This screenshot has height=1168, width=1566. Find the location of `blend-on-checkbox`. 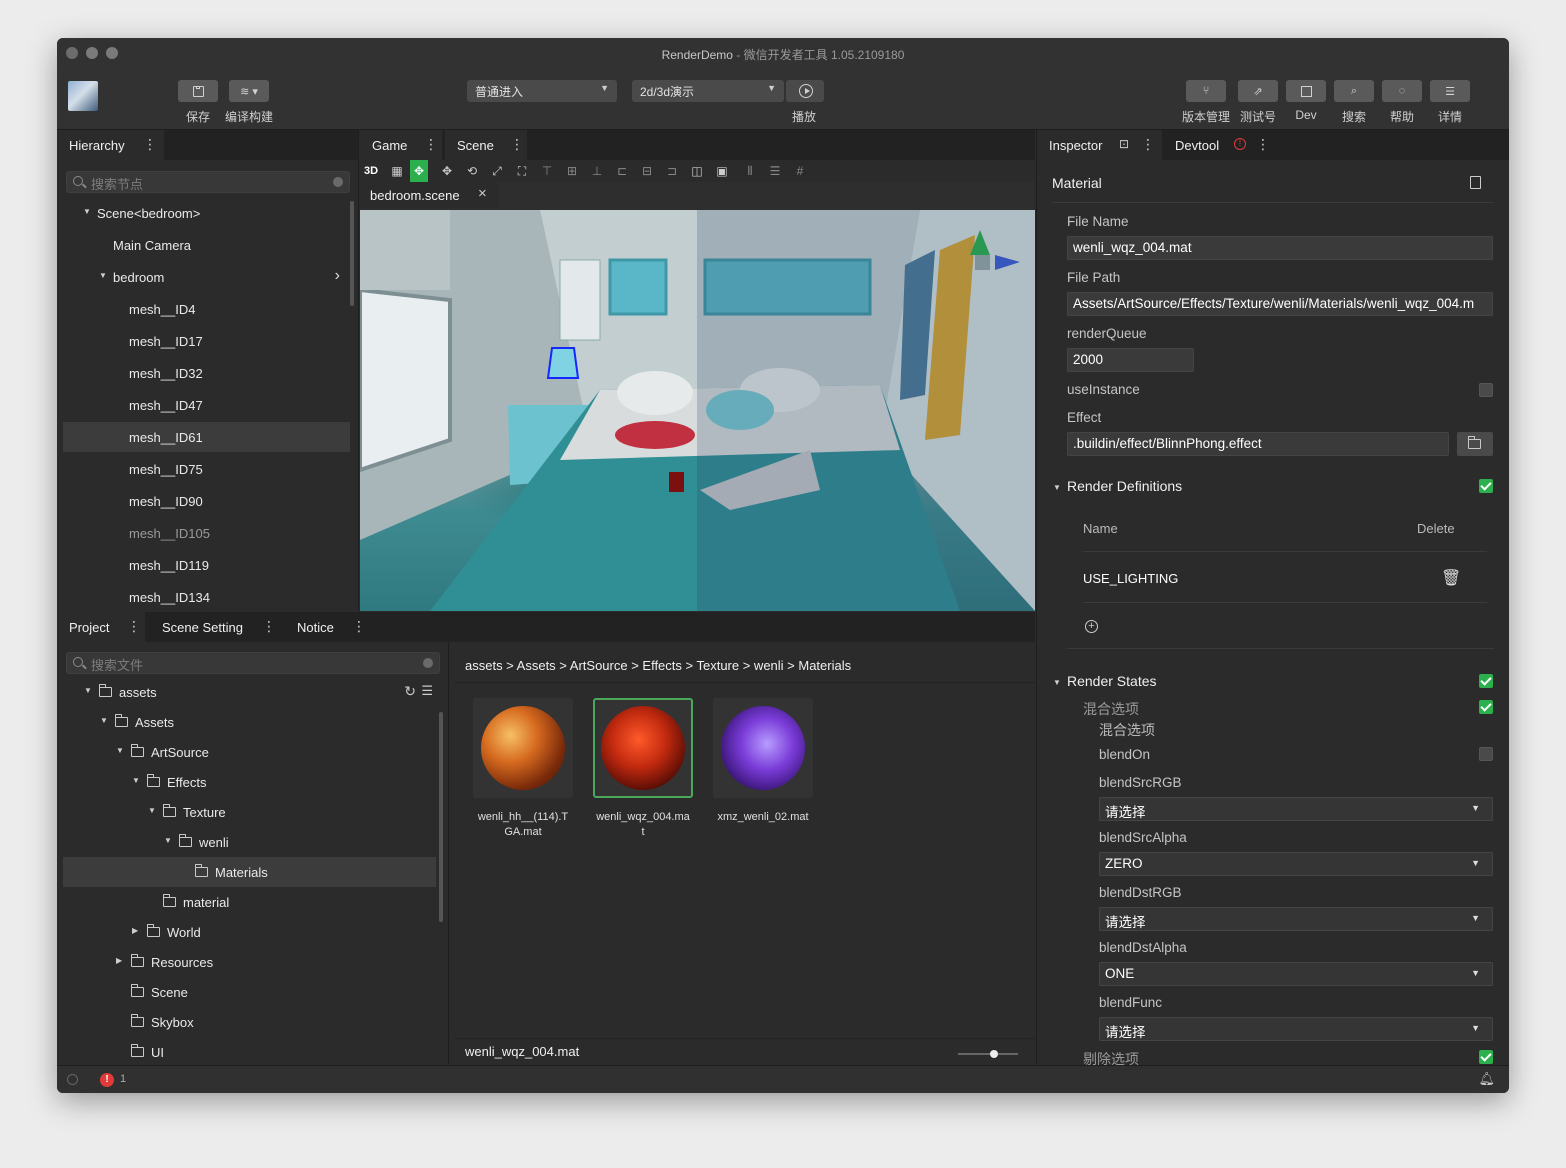

blend-on-checkbox is located at coordinates (1486, 754).